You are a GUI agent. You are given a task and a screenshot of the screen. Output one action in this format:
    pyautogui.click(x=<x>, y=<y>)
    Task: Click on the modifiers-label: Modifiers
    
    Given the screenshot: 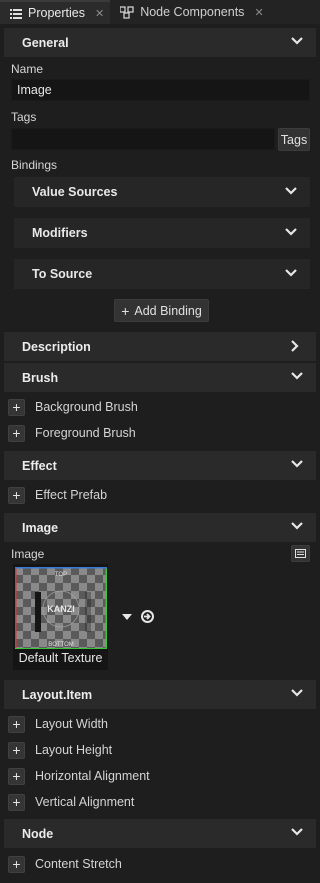 What is the action you would take?
    pyautogui.click(x=60, y=233)
    